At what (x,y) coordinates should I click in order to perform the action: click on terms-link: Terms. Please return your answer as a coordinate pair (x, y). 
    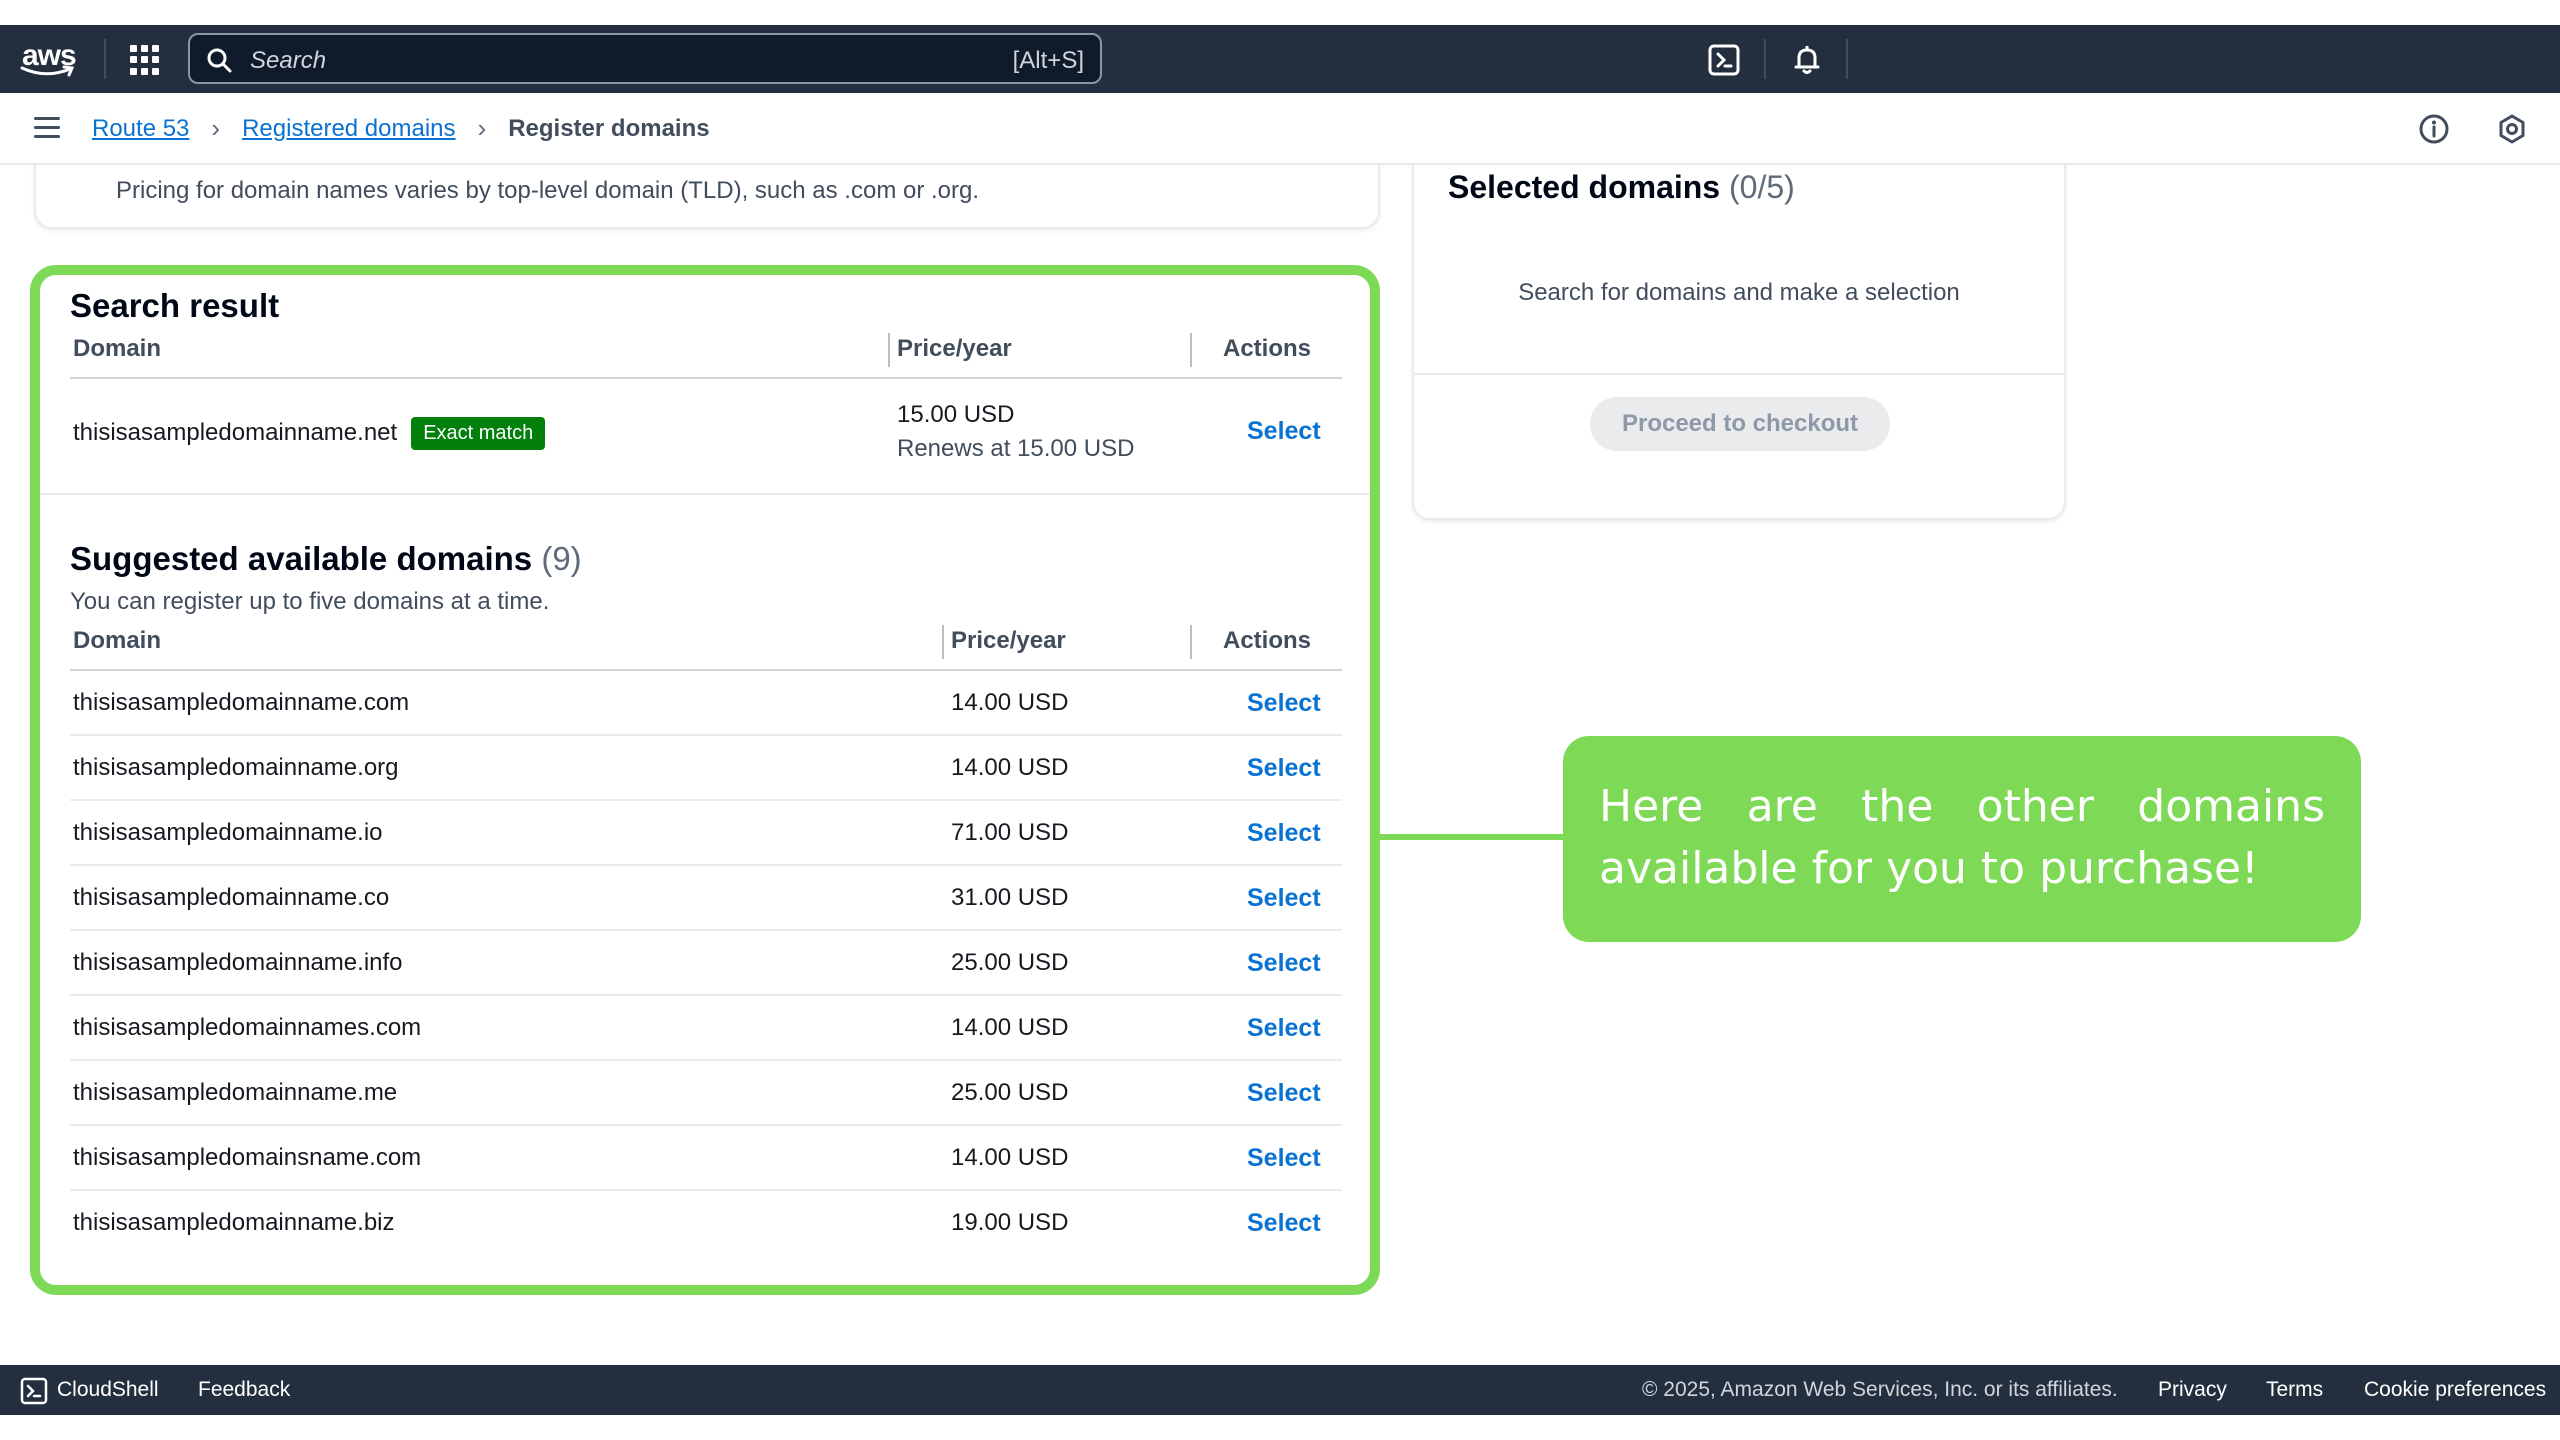
    Looking at the image, I should click on (2294, 1390).